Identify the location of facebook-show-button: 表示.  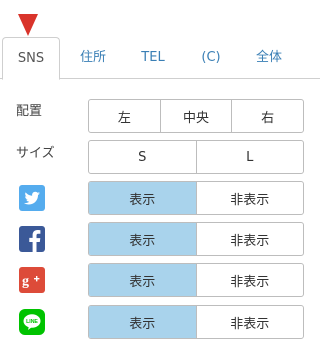
(142, 239).